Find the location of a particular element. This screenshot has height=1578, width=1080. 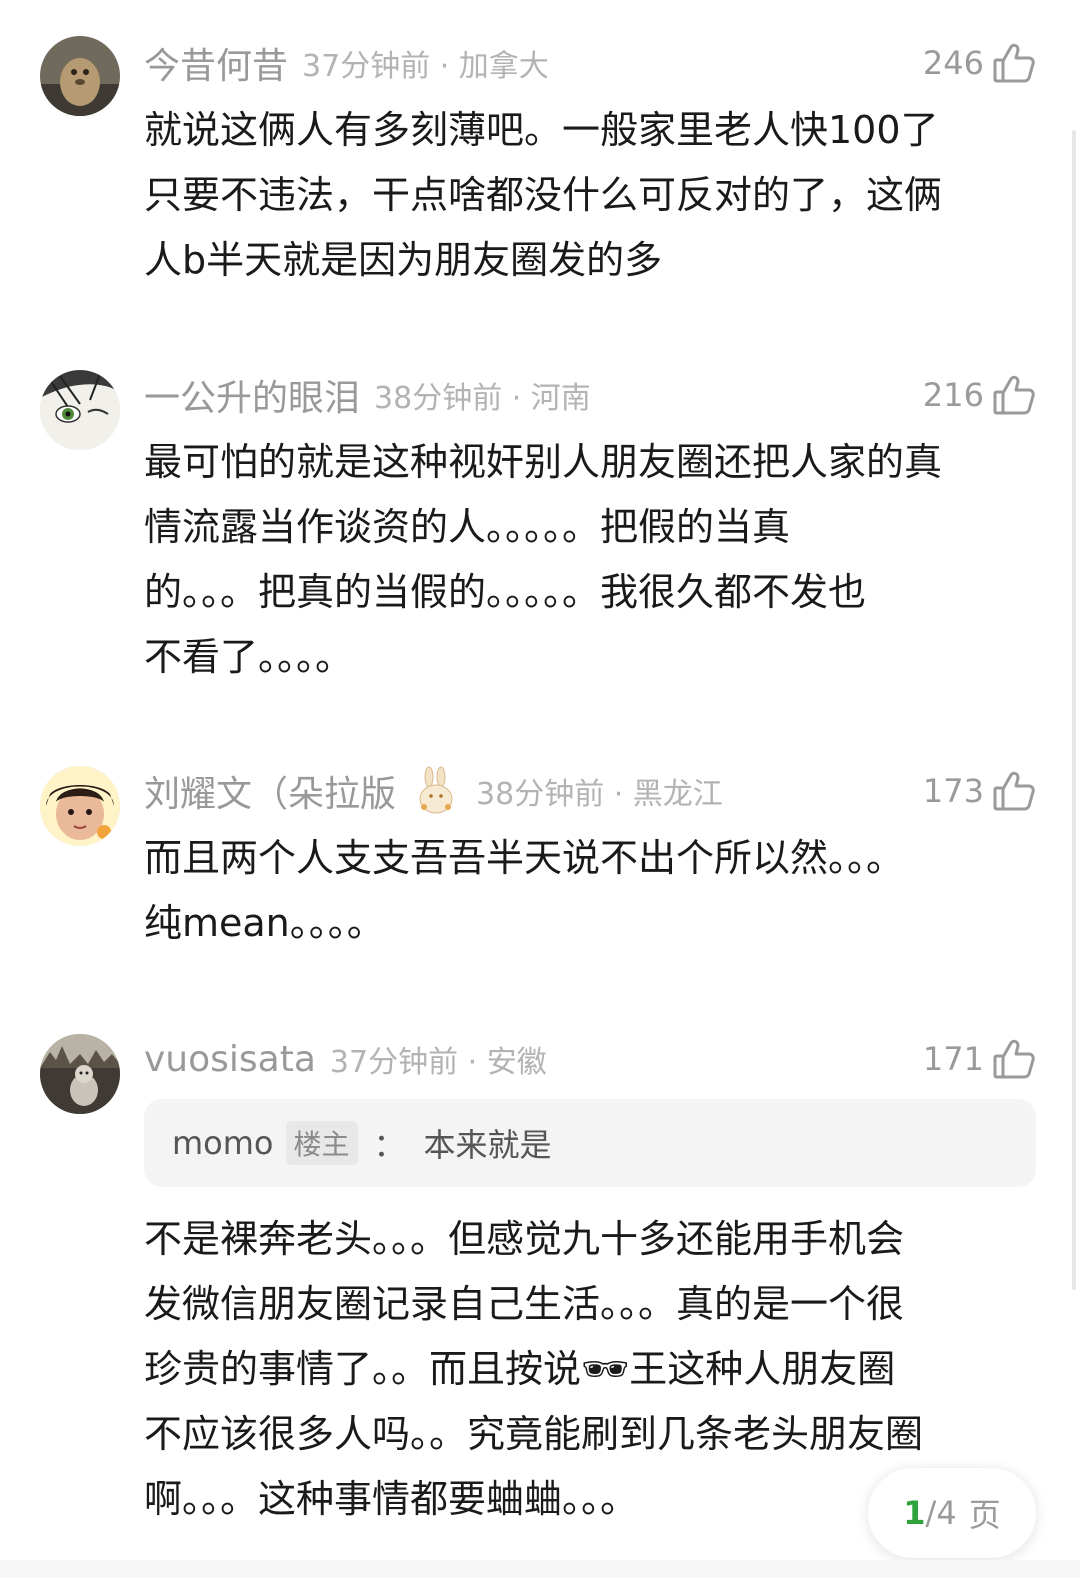

comment-meta: vuosisata 37分钟前 · 安徽 is located at coordinates (345, 1059).